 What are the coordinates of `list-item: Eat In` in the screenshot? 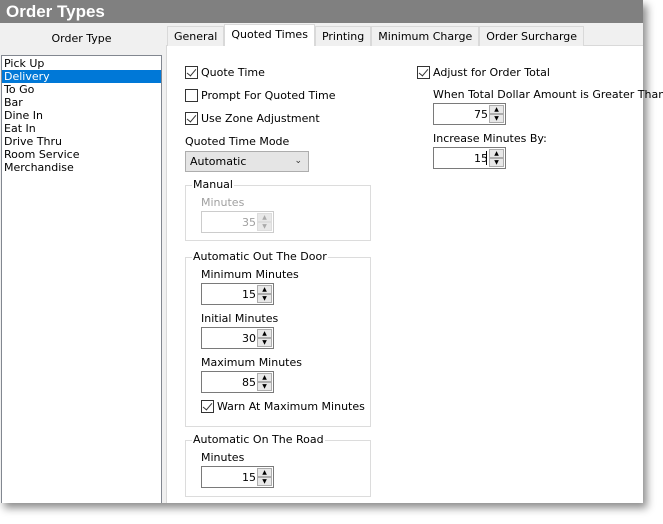 It's located at (81, 128).